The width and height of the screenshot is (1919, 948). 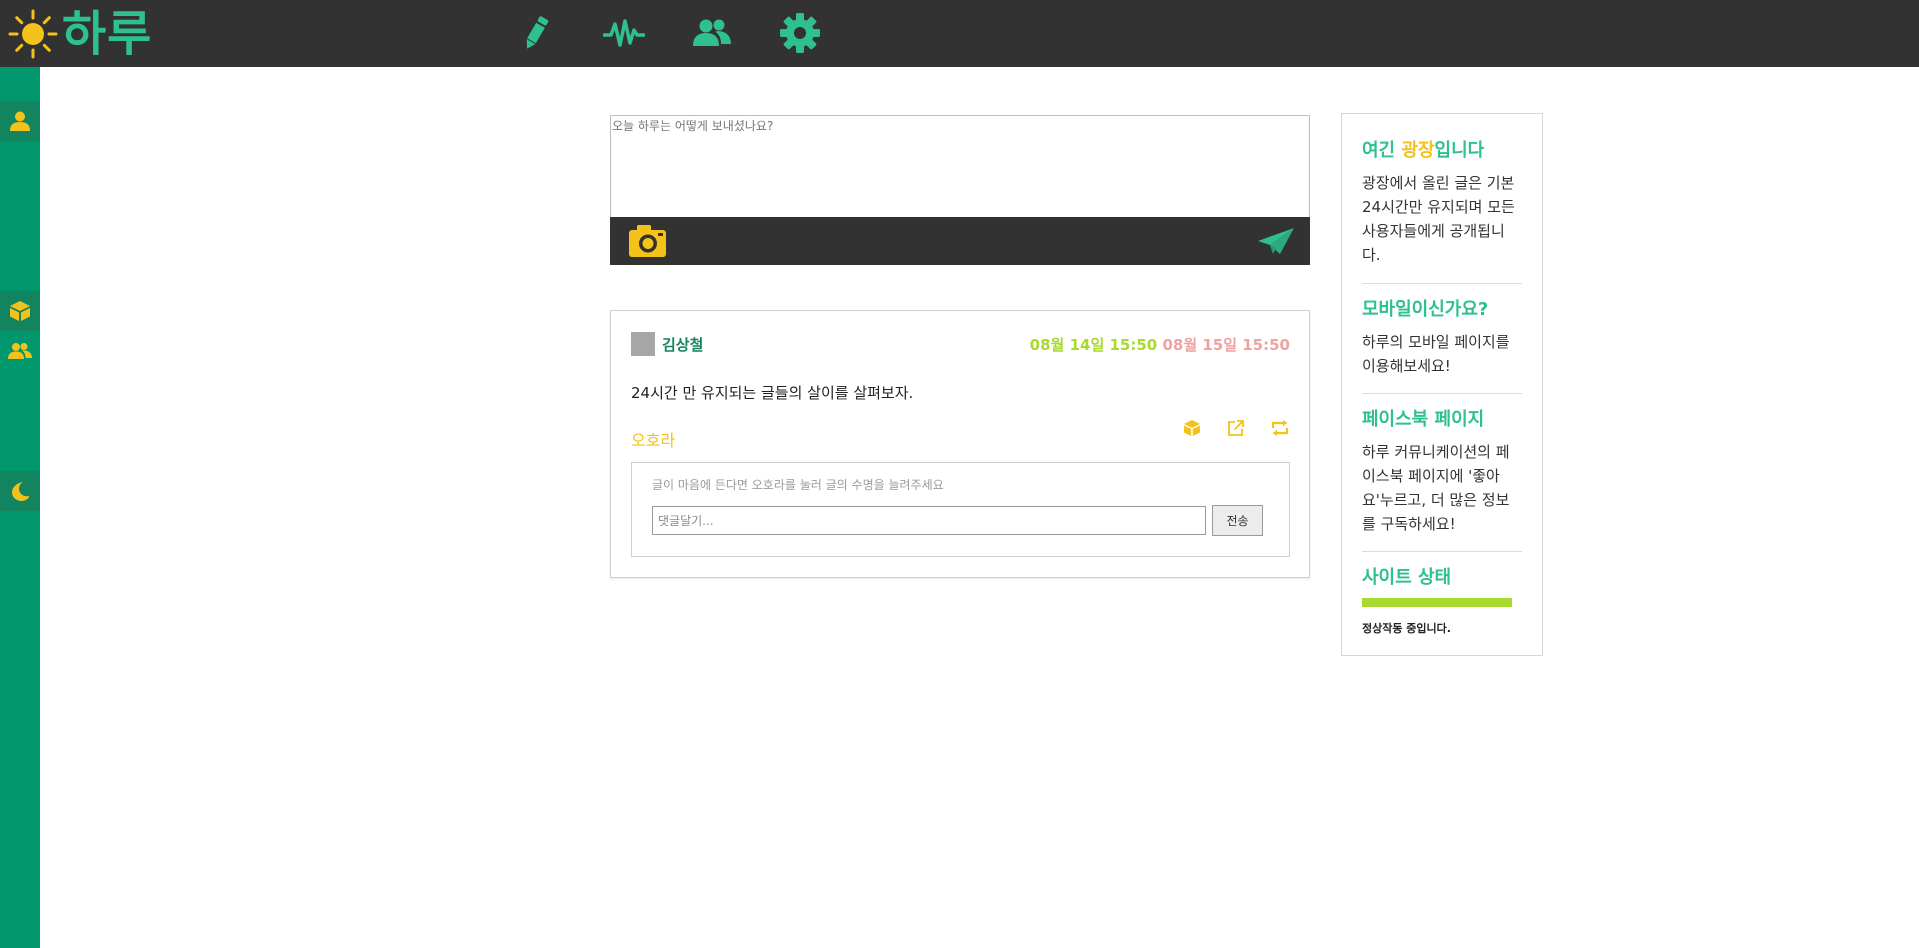 What do you see at coordinates (960, 166) in the screenshot?
I see `post-input` at bounding box center [960, 166].